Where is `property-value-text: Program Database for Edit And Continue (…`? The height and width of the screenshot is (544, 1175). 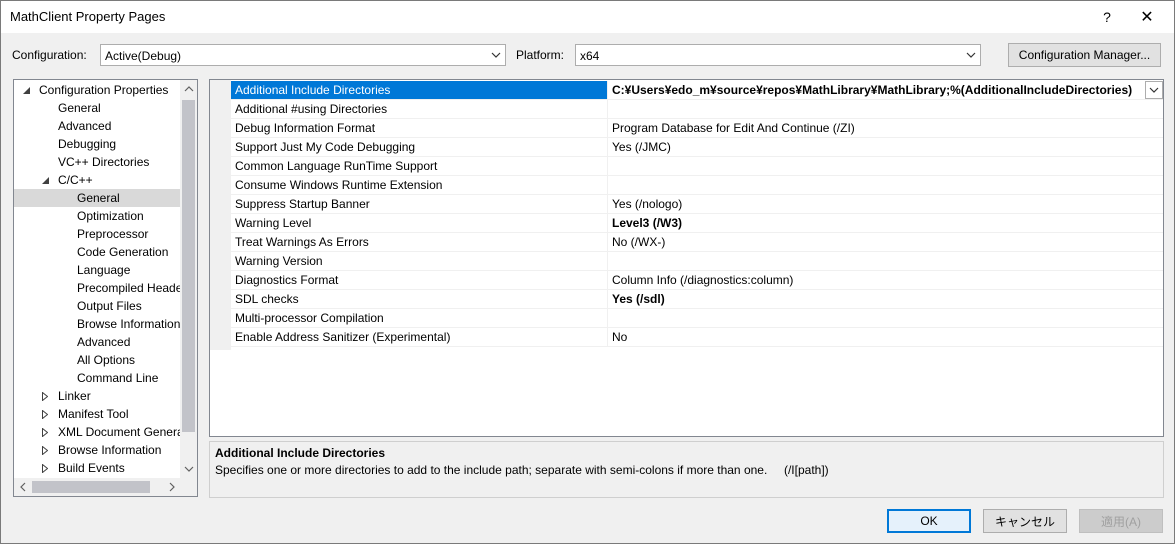 property-value-text: Program Database for Edit And Continue (… is located at coordinates (733, 128).